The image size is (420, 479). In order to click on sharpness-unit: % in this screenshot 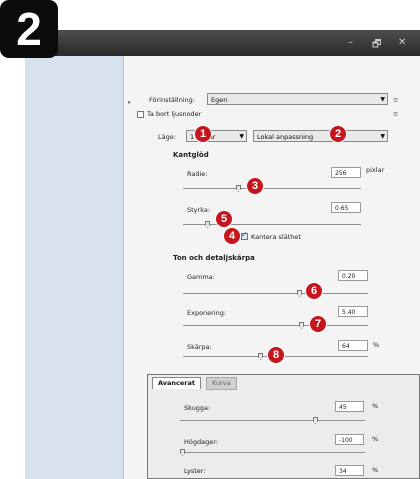, I will do `click(376, 345)`.